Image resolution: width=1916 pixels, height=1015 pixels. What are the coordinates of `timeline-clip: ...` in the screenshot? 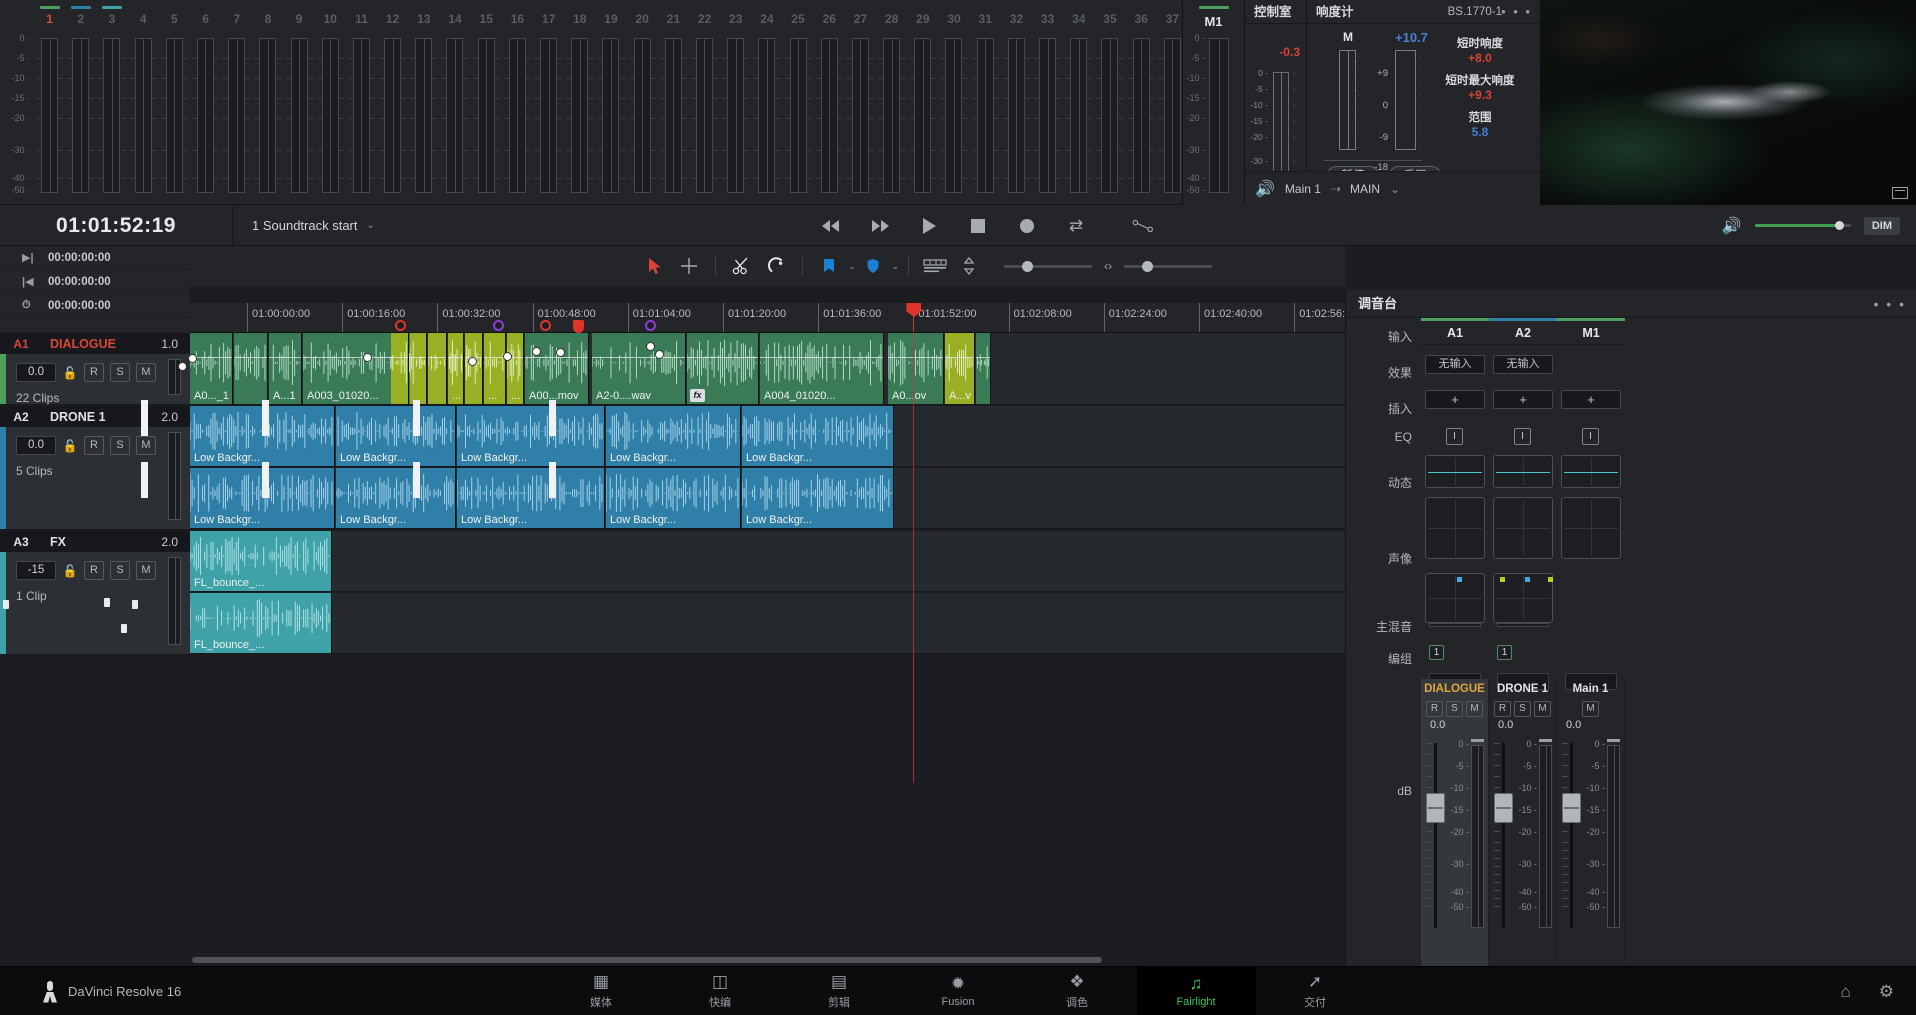 It's located at (495, 368).